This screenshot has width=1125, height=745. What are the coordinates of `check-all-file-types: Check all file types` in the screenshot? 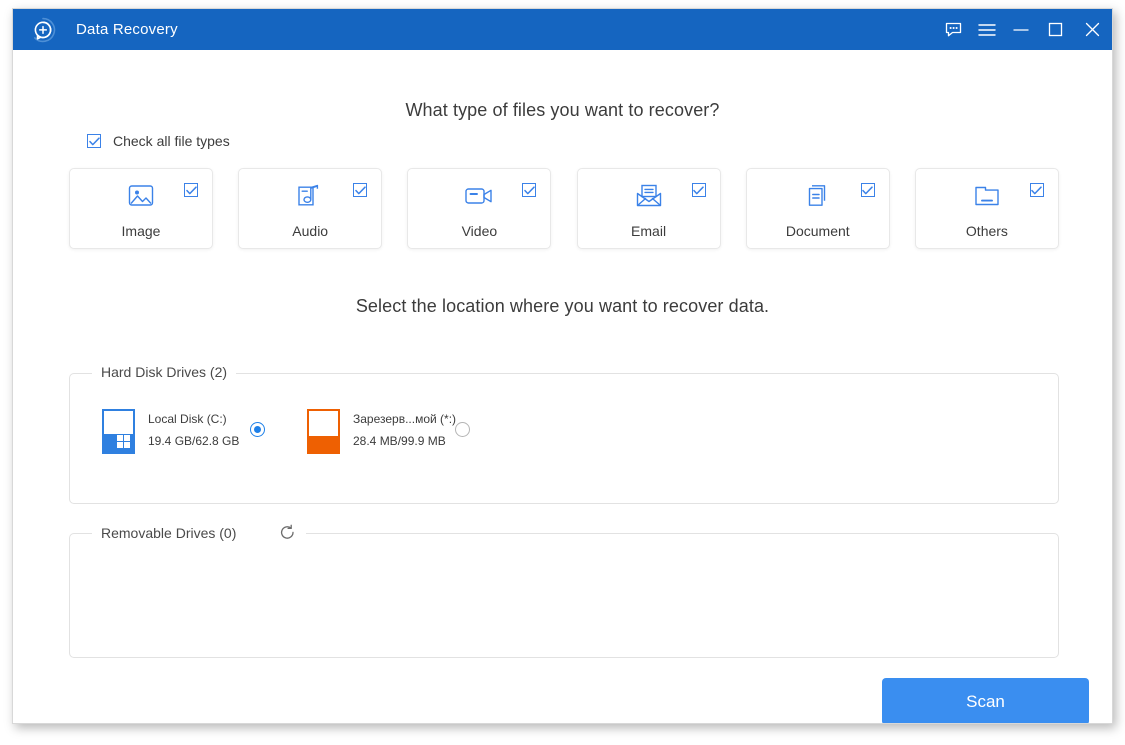 It's located at (158, 141).